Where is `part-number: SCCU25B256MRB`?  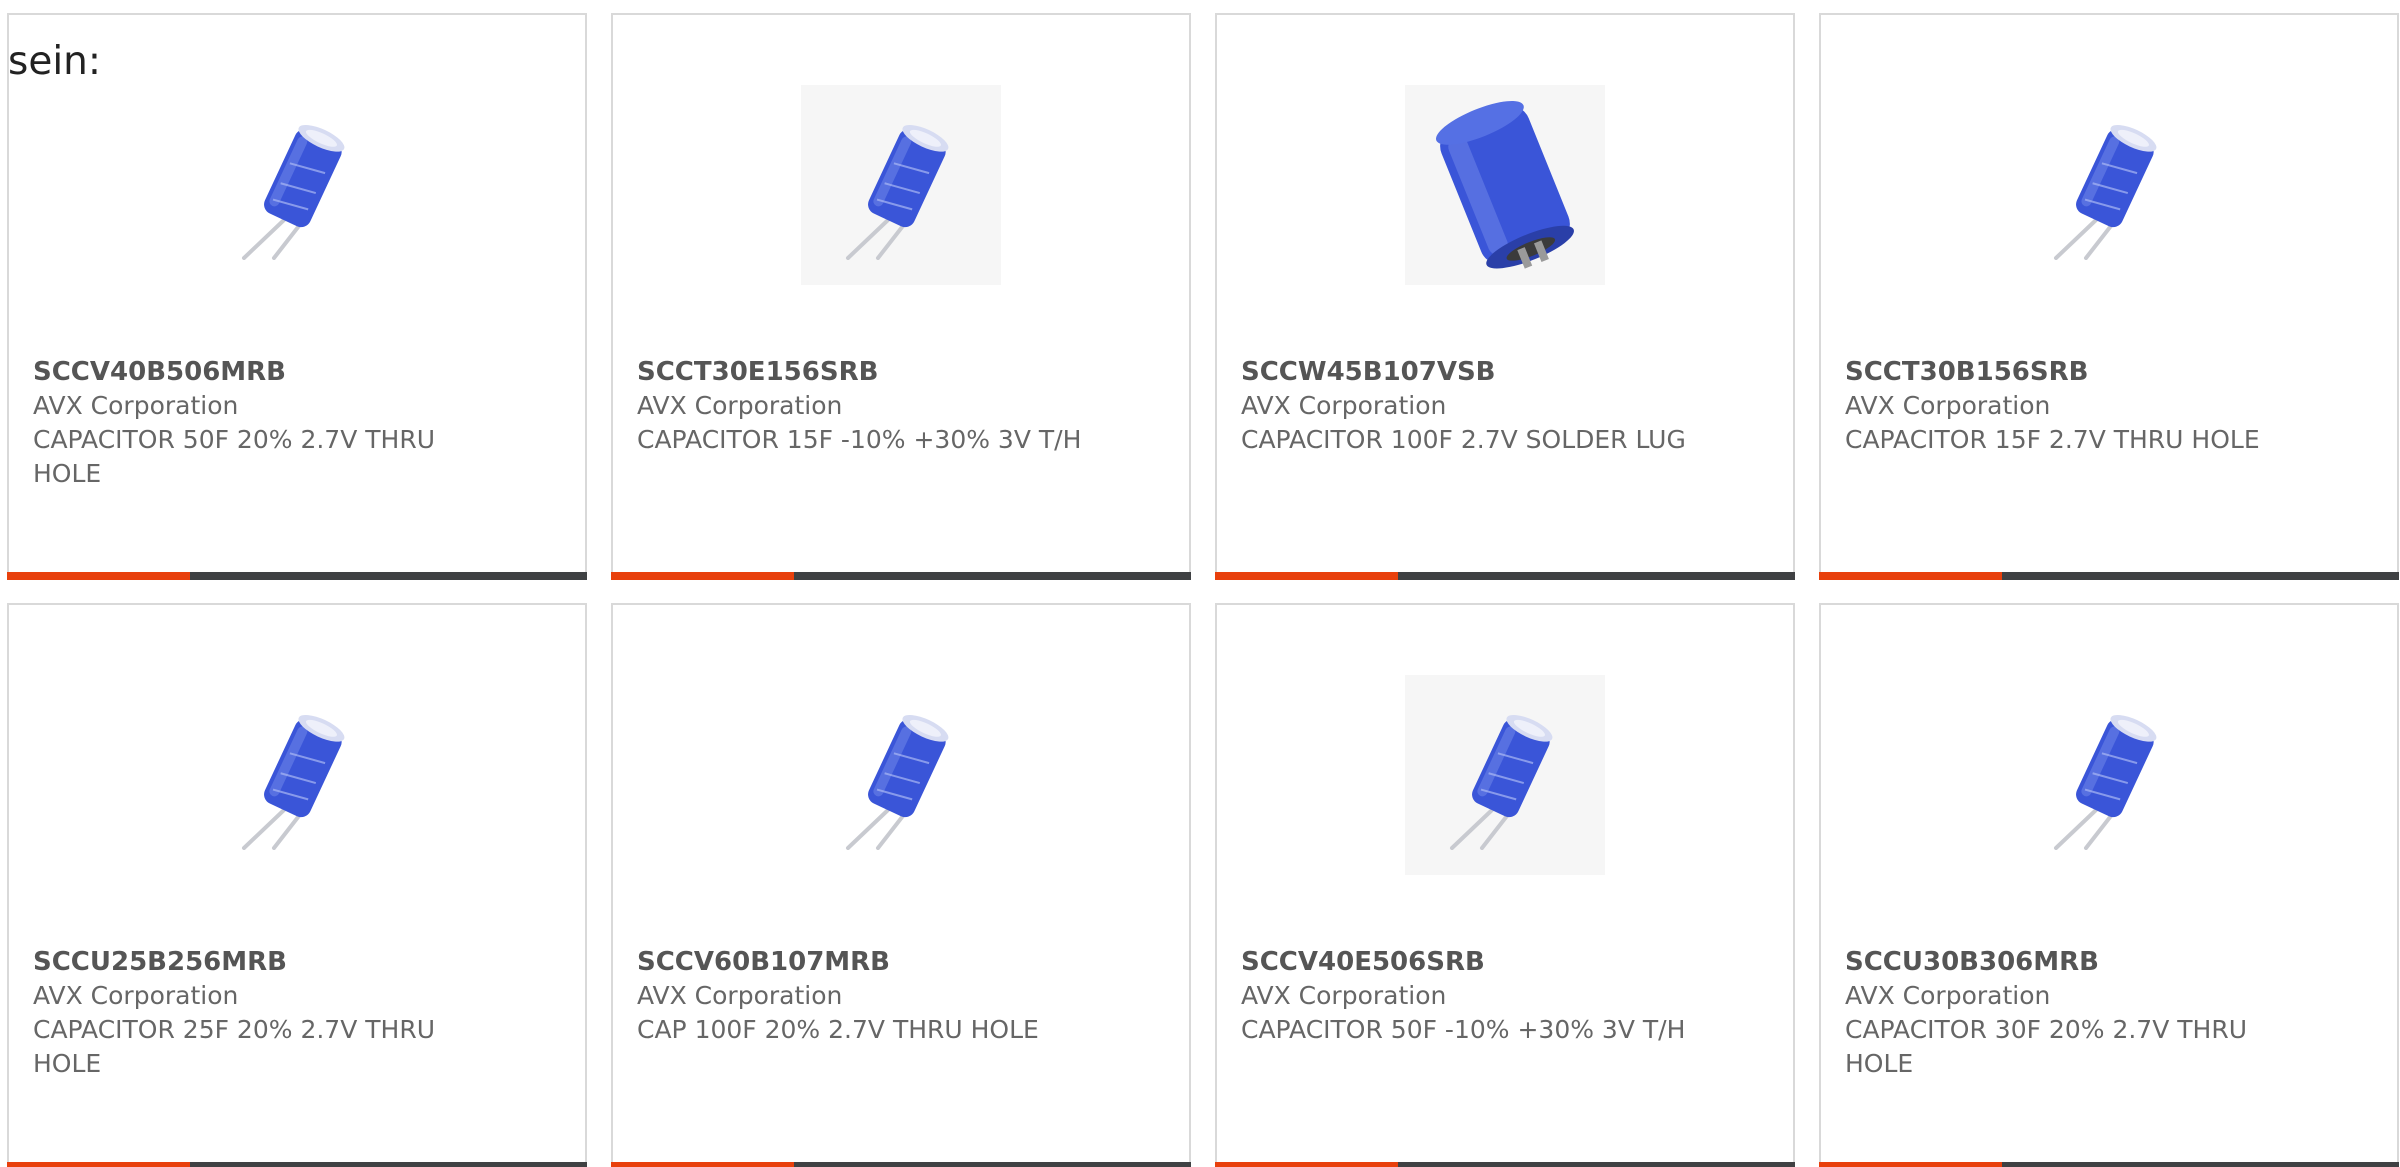 part-number: SCCU25B256MRB is located at coordinates (268, 962).